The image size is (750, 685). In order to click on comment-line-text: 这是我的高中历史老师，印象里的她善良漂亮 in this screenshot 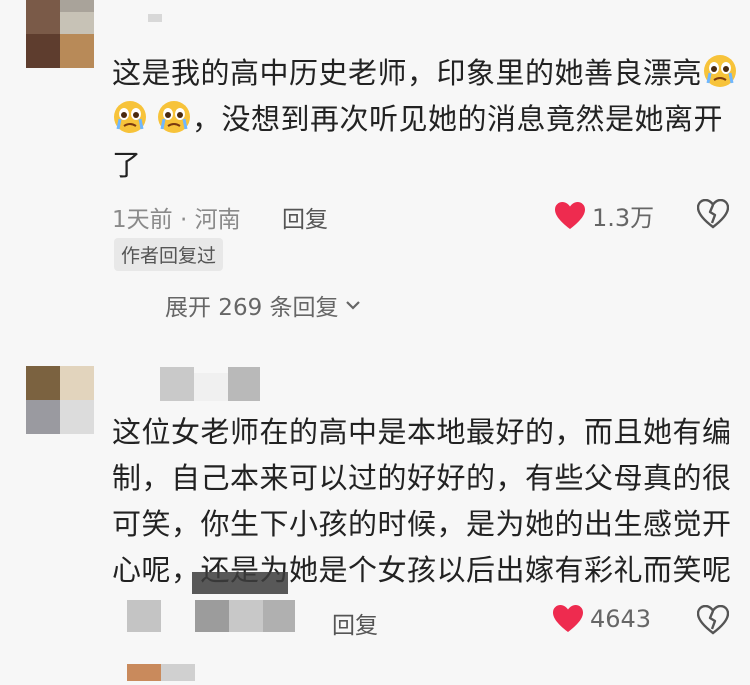, I will do `click(407, 73)`.